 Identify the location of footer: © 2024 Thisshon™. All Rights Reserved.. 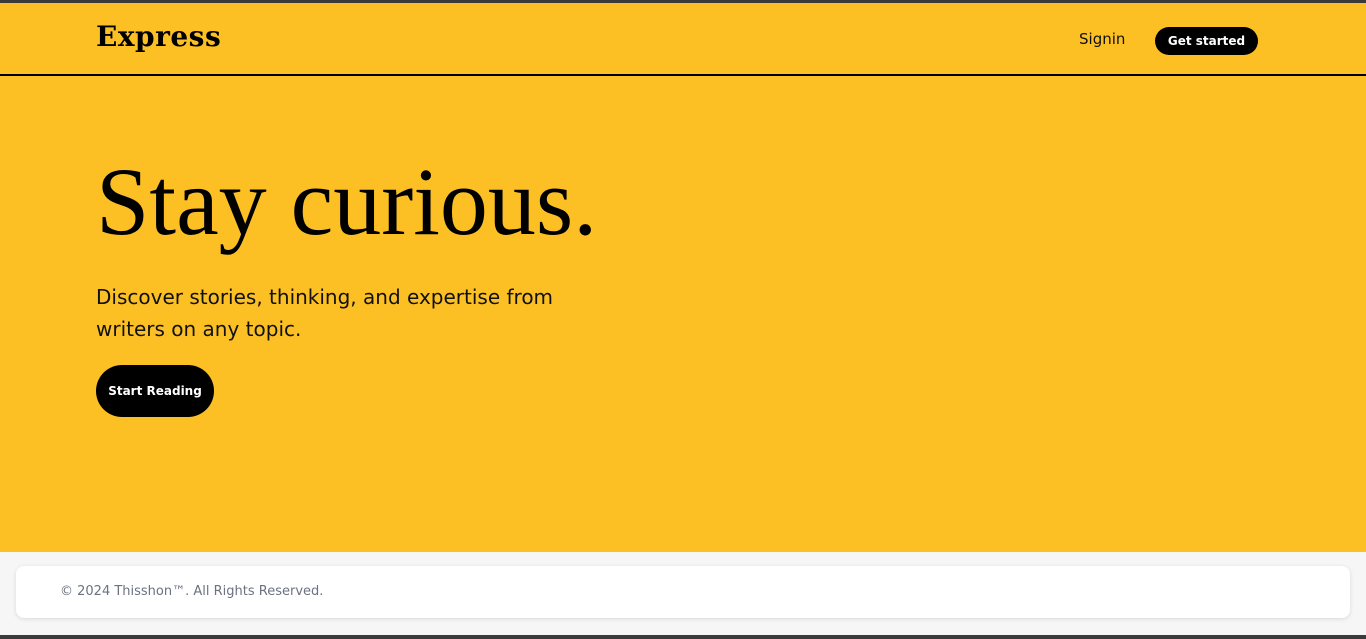
(683, 593).